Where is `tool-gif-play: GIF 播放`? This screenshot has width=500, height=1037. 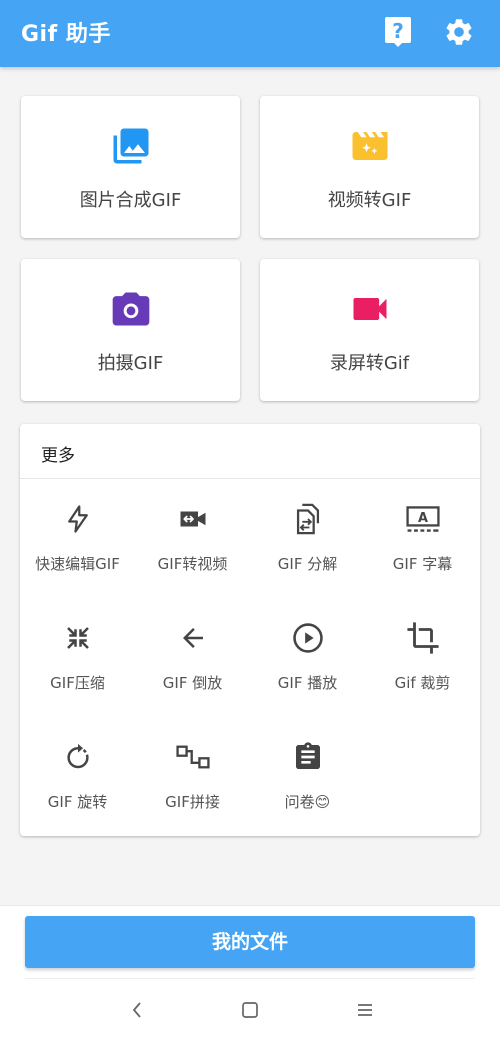
tool-gif-play: GIF 播放 is located at coordinates (307, 670).